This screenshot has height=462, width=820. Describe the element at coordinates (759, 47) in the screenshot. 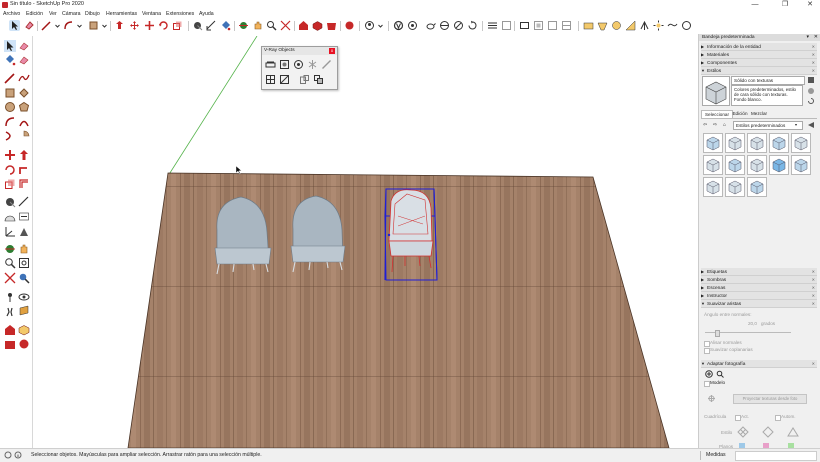

I see `section-entity-info: ▶ Información de la entidad ✕` at that location.